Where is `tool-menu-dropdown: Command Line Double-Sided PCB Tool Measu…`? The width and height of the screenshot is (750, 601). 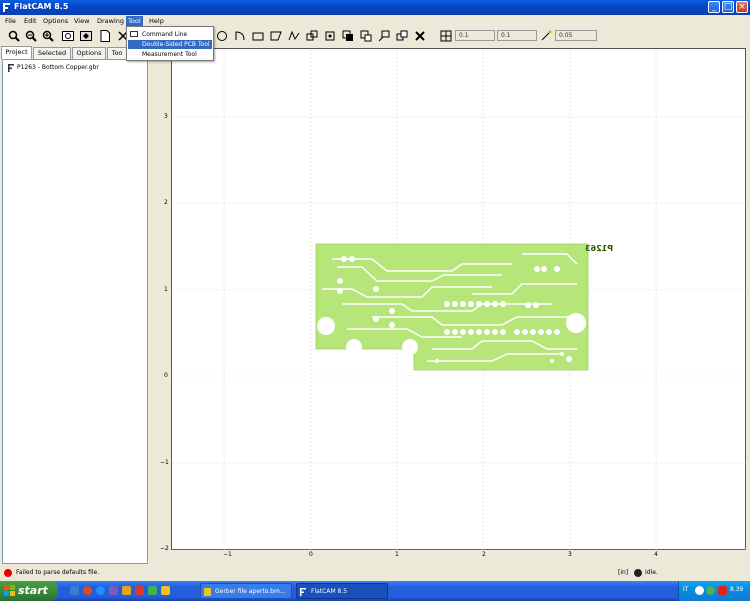 tool-menu-dropdown: Command Line Double-Sided PCB Tool Measu… is located at coordinates (170, 43).